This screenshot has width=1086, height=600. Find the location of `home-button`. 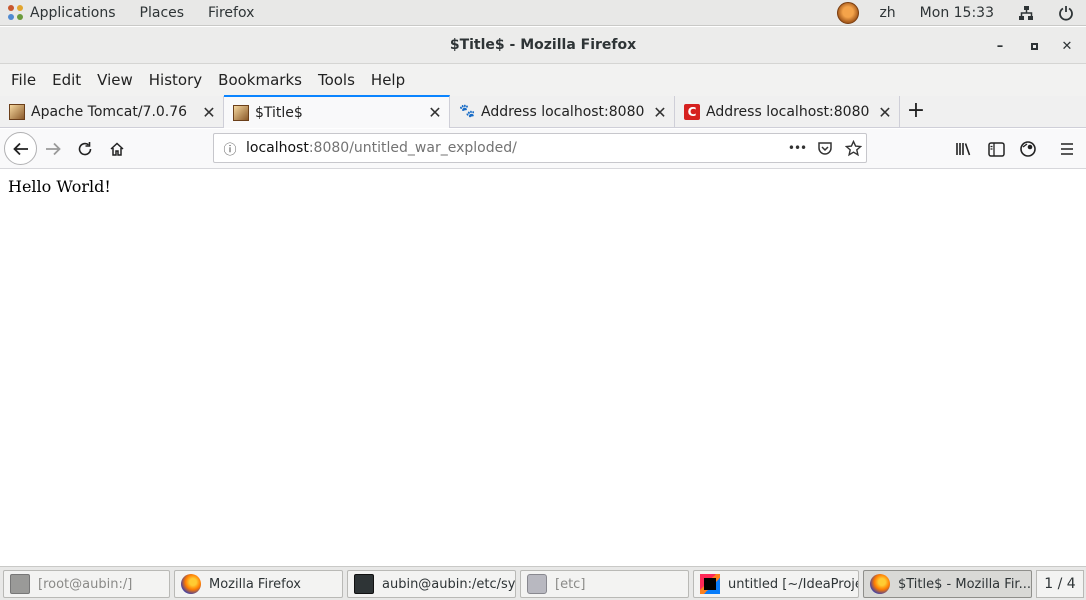

home-button is located at coordinates (117, 149).